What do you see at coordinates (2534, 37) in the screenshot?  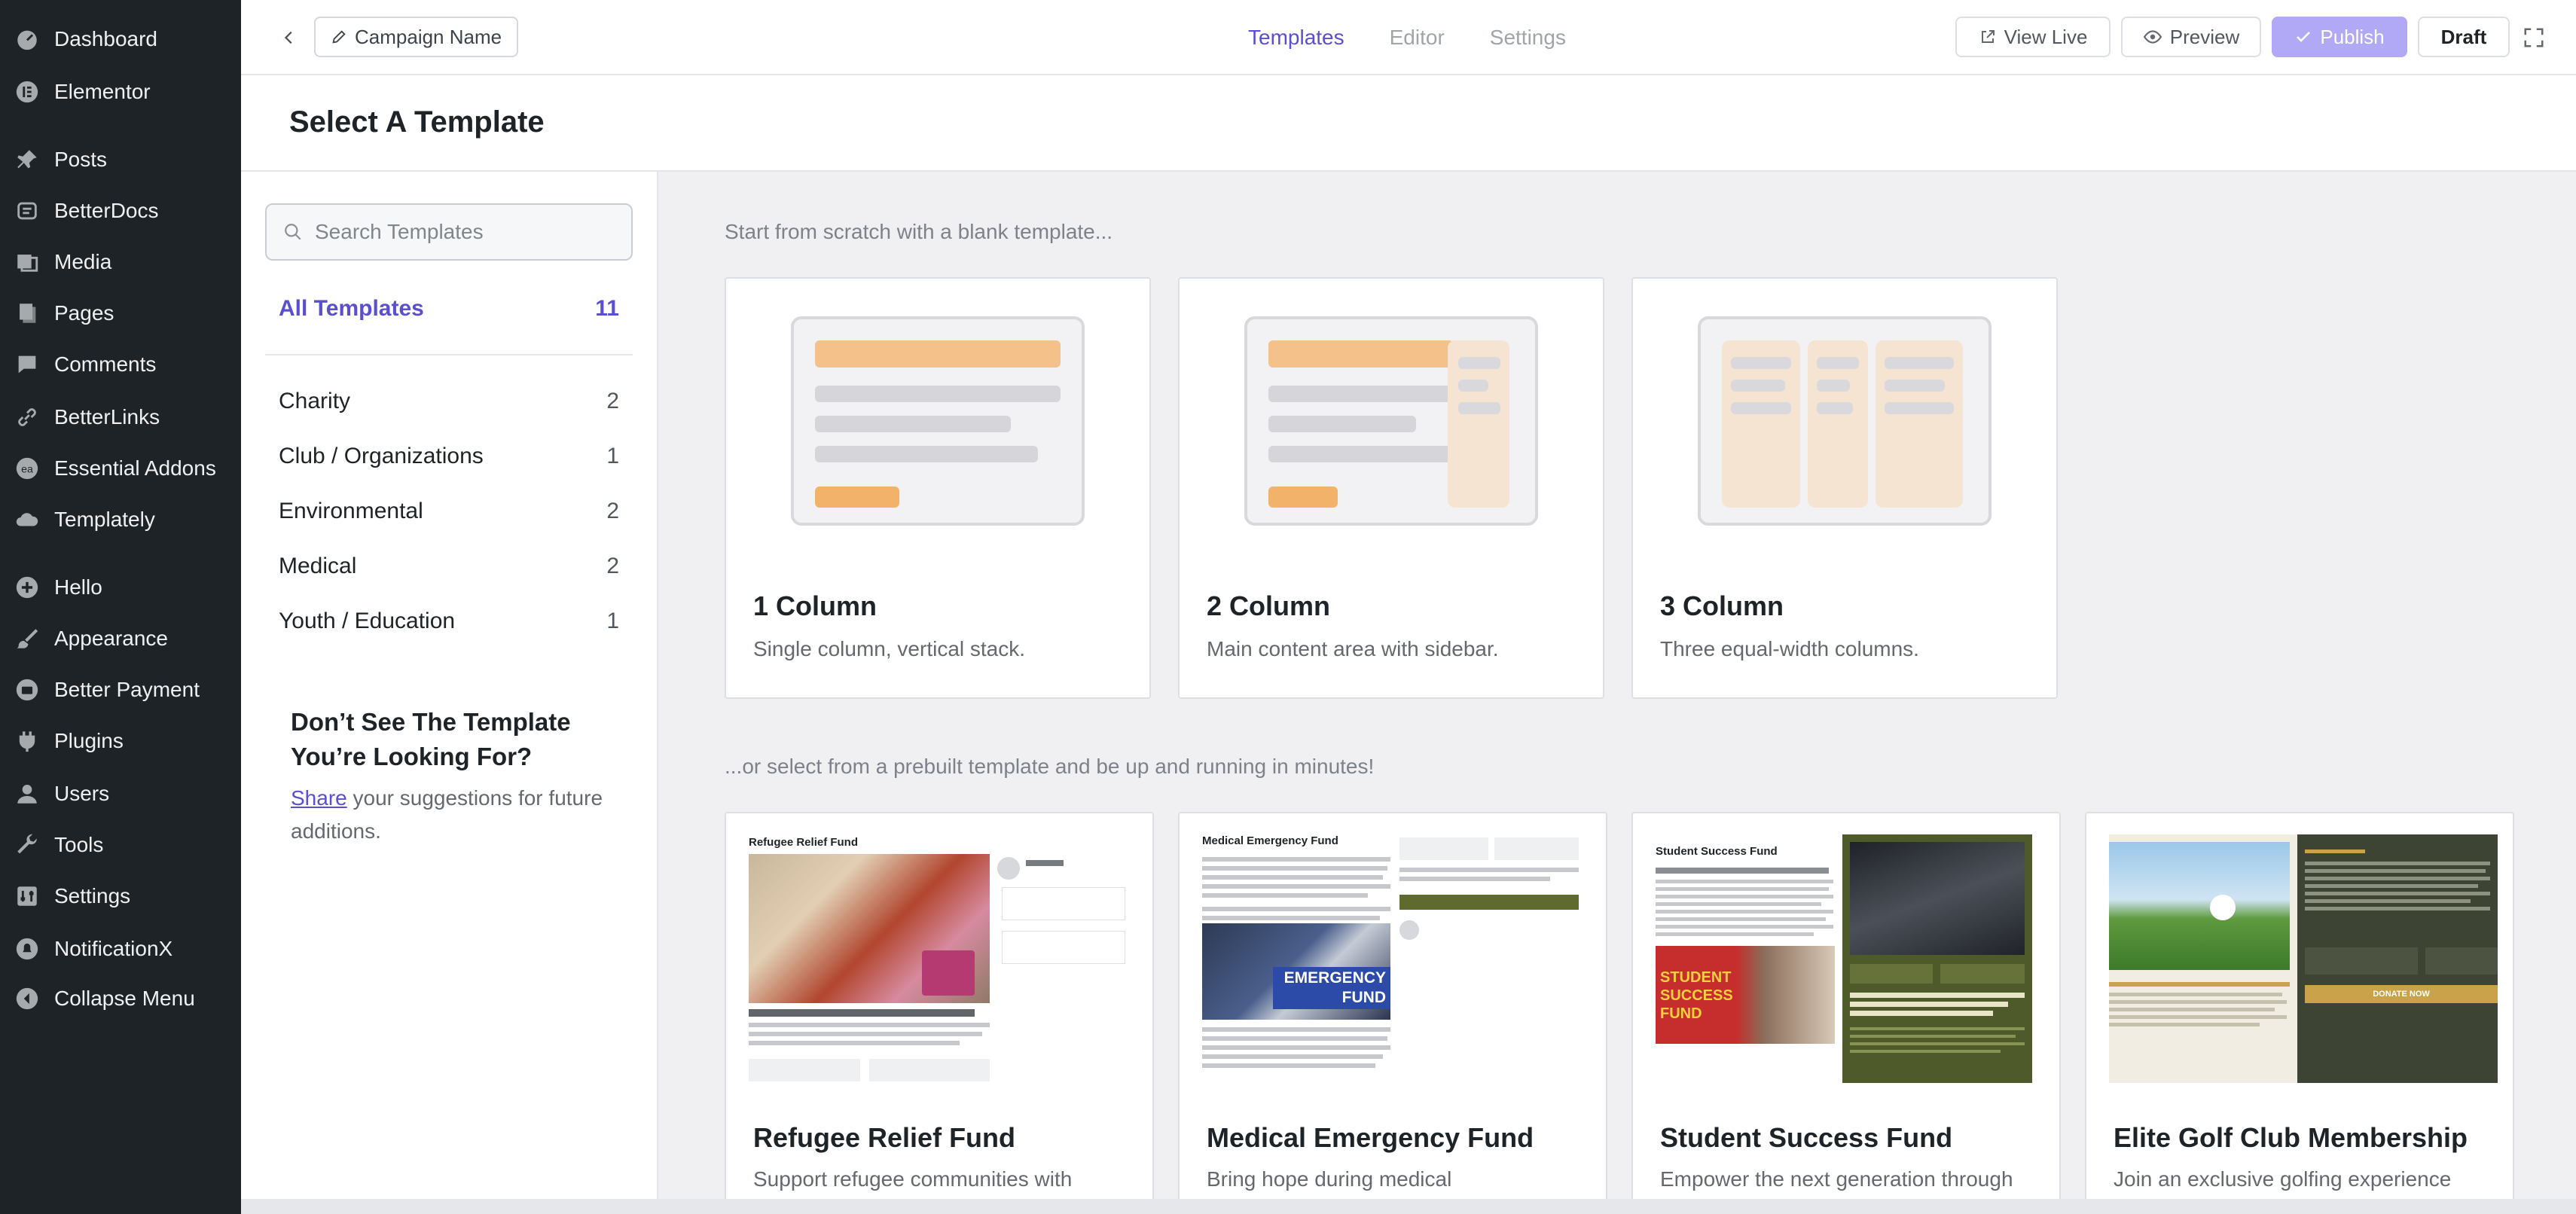 I see `fullscreen-button` at bounding box center [2534, 37].